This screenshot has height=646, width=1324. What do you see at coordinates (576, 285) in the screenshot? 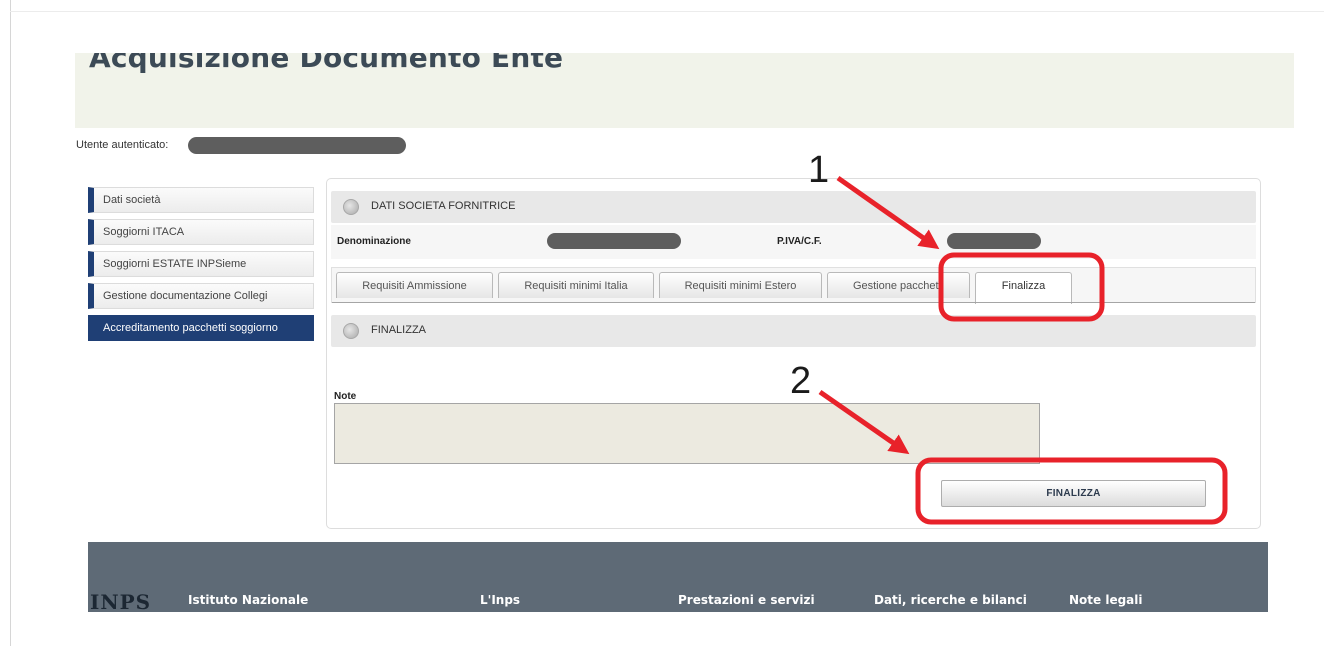
I see `tab-requisiti-italia: Requisiti minimi Italia` at bounding box center [576, 285].